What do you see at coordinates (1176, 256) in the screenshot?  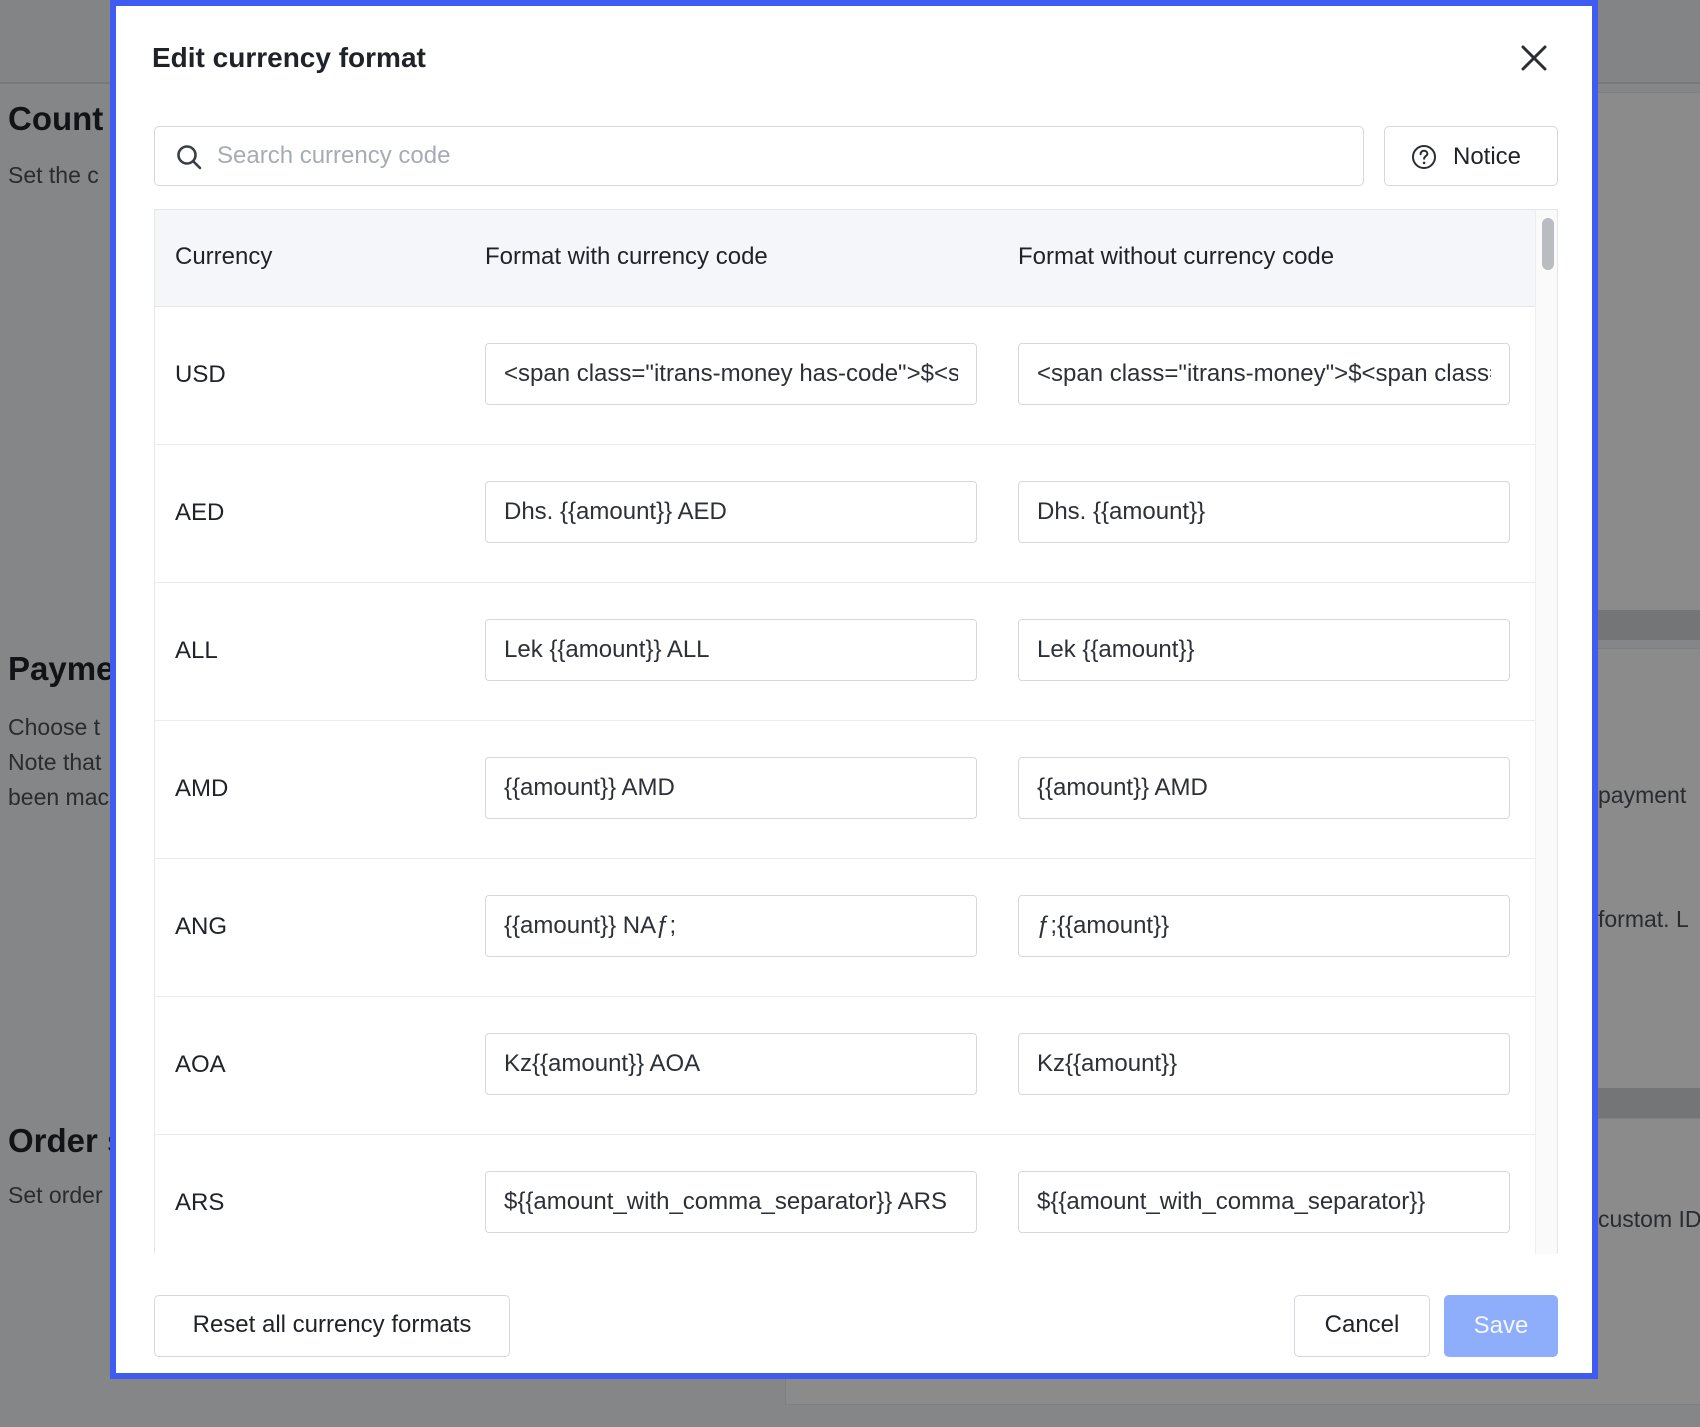 I see `column-header-without-code: Format without currency code` at bounding box center [1176, 256].